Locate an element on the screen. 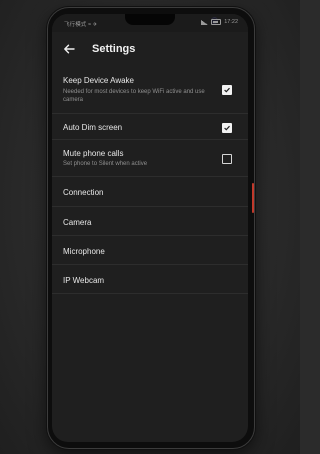 This screenshot has width=320, height=454. app-toolbar: Settings is located at coordinates (150, 51).